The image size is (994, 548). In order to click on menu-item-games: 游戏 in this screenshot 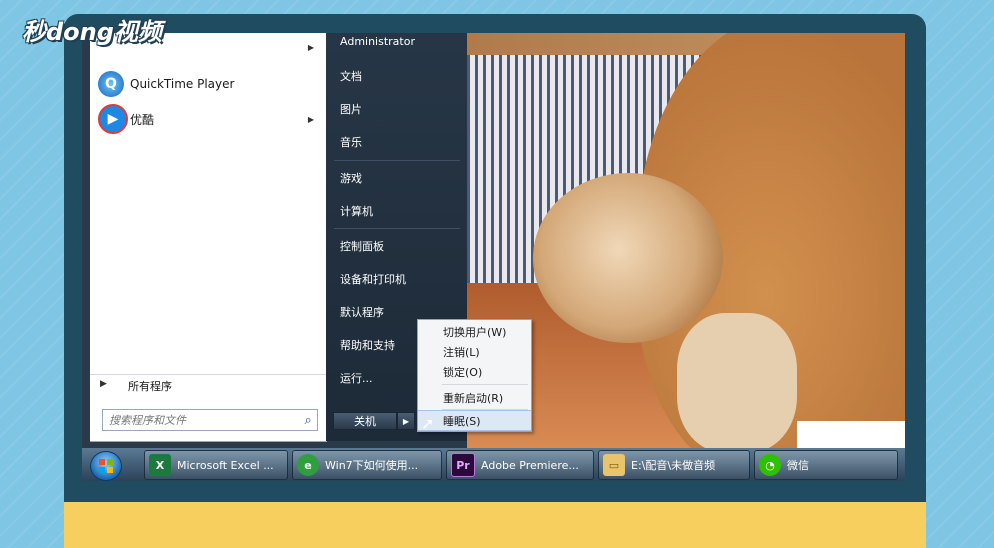, I will do `click(351, 178)`.